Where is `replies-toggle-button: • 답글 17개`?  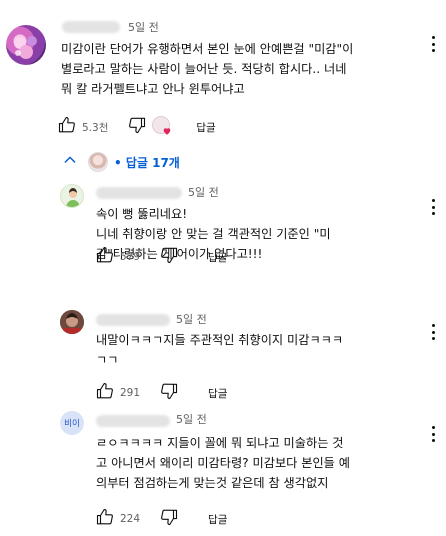
replies-toggle-button: • 답글 17개 is located at coordinates (121, 162).